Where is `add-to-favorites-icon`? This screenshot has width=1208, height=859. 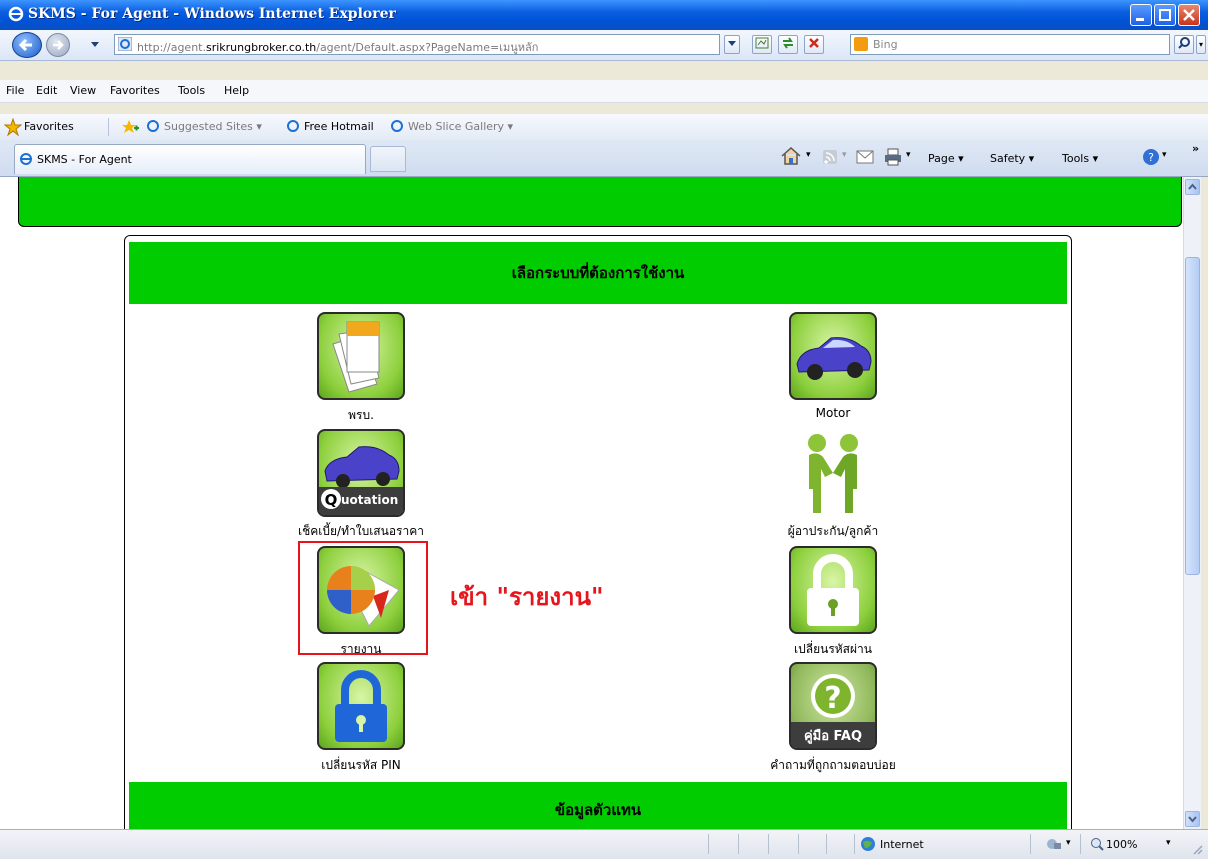 add-to-favorites-icon is located at coordinates (130, 127).